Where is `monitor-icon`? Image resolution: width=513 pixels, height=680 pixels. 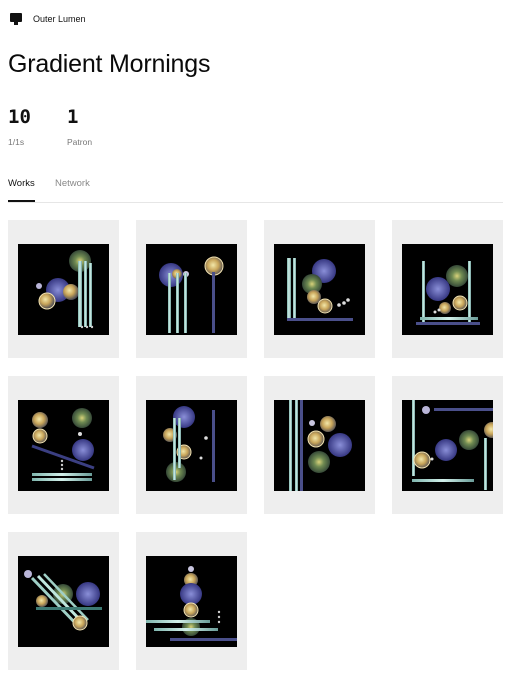
monitor-icon is located at coordinates (16, 19).